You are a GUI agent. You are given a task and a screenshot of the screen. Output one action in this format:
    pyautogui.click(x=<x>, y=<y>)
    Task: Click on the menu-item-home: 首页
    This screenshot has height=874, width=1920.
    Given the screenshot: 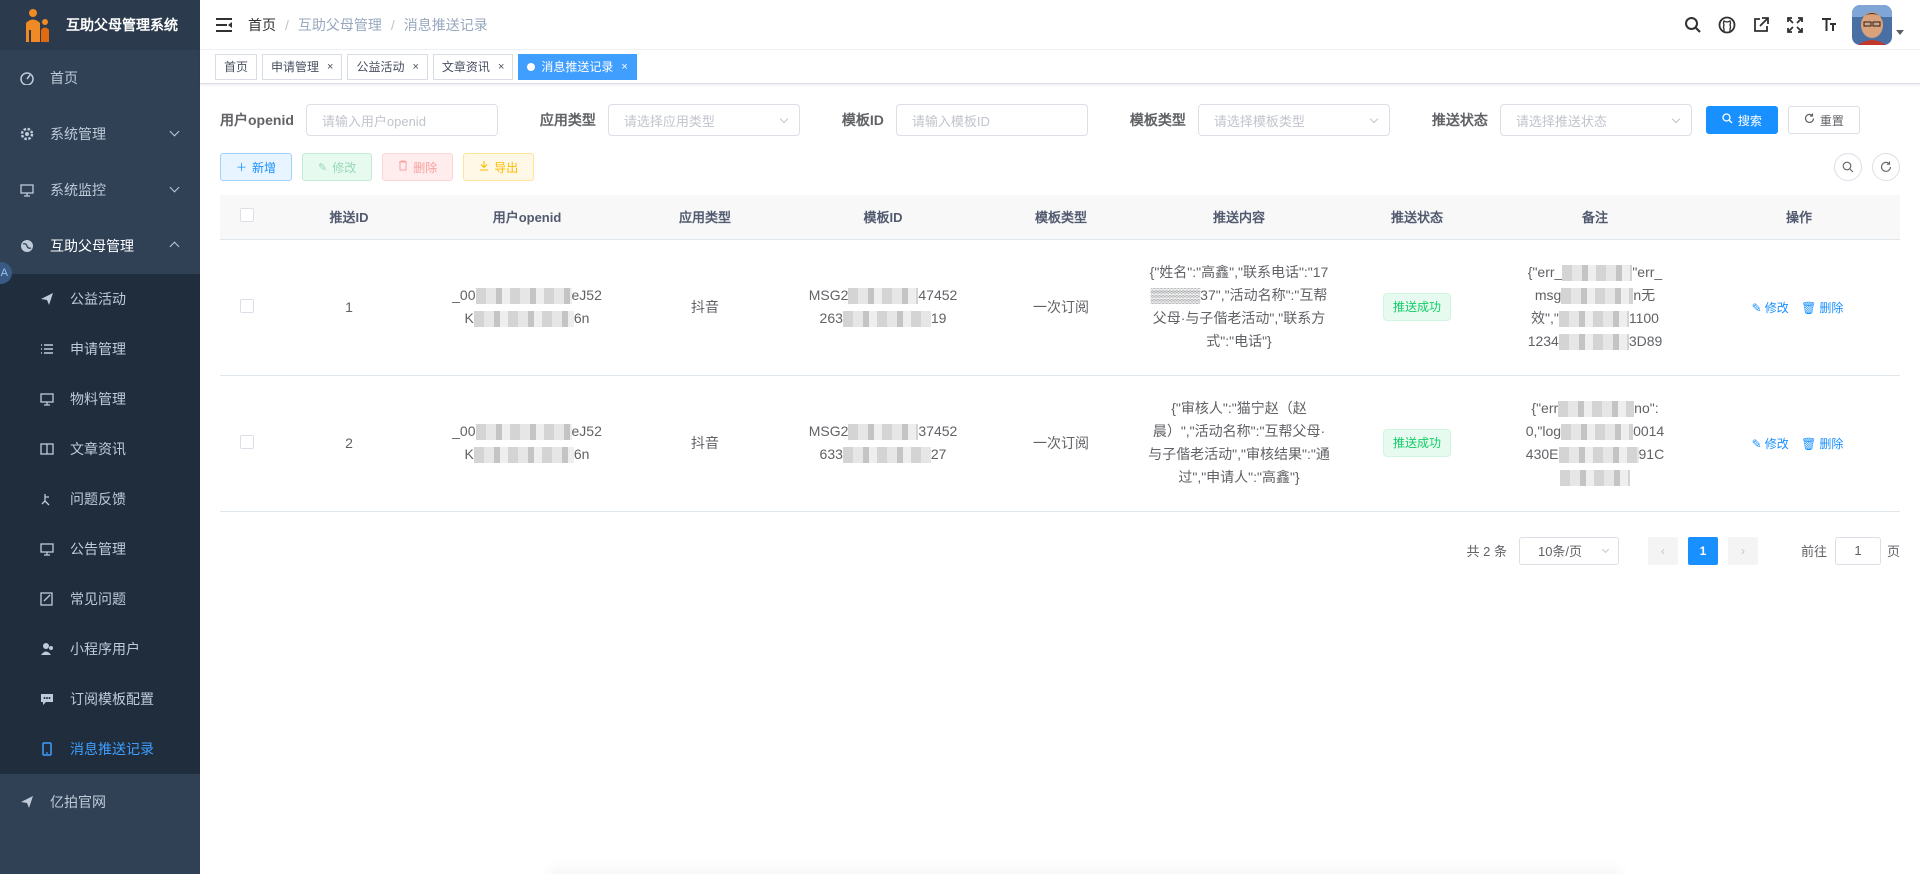 What is the action you would take?
    pyautogui.click(x=100, y=78)
    